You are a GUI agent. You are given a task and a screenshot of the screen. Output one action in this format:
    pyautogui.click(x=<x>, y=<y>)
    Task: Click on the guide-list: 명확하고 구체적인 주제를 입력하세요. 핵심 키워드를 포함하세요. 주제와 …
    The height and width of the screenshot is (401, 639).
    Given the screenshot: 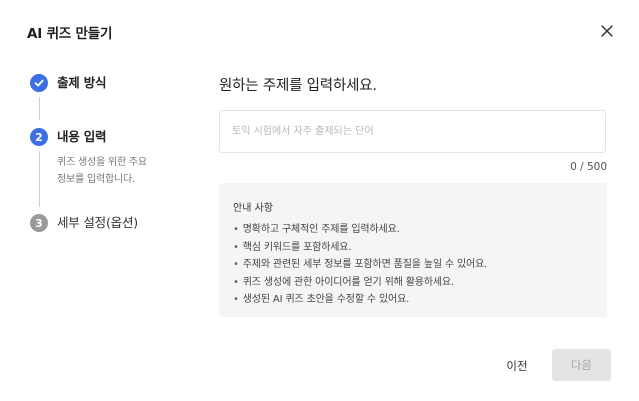 What is the action you would take?
    pyautogui.click(x=413, y=265)
    